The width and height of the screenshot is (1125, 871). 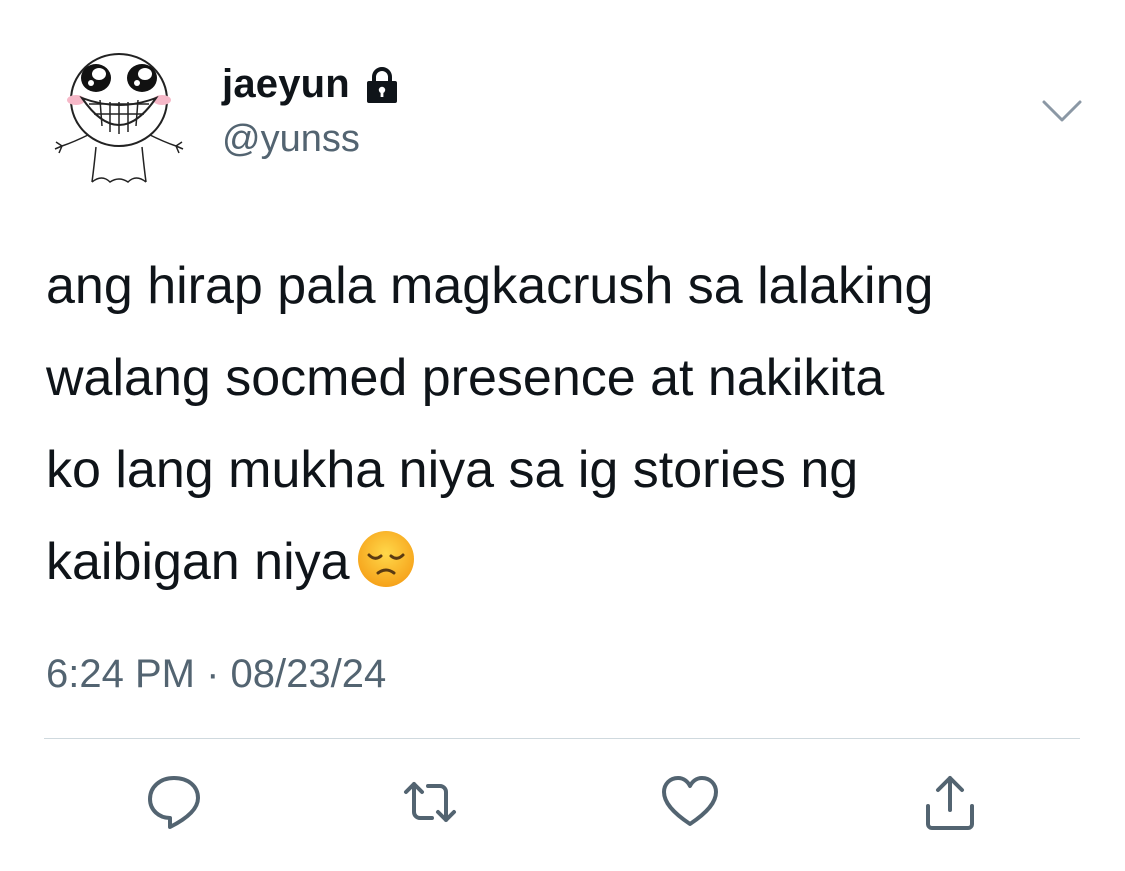 I want to click on share-icon, so click(x=950, y=803).